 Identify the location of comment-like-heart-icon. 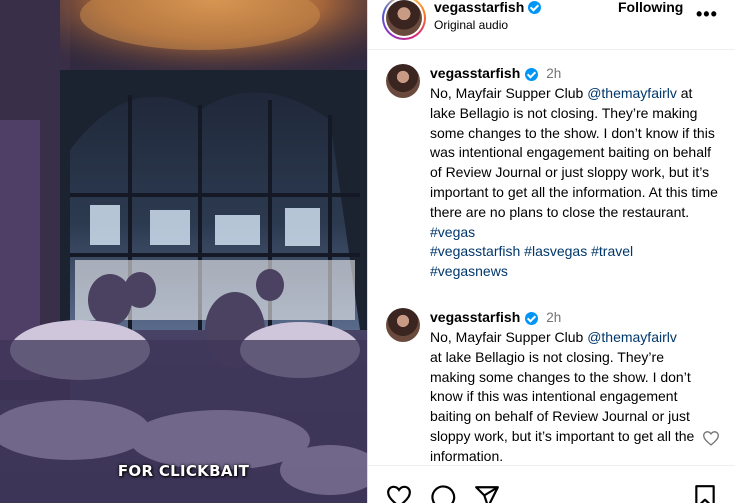
(711, 438).